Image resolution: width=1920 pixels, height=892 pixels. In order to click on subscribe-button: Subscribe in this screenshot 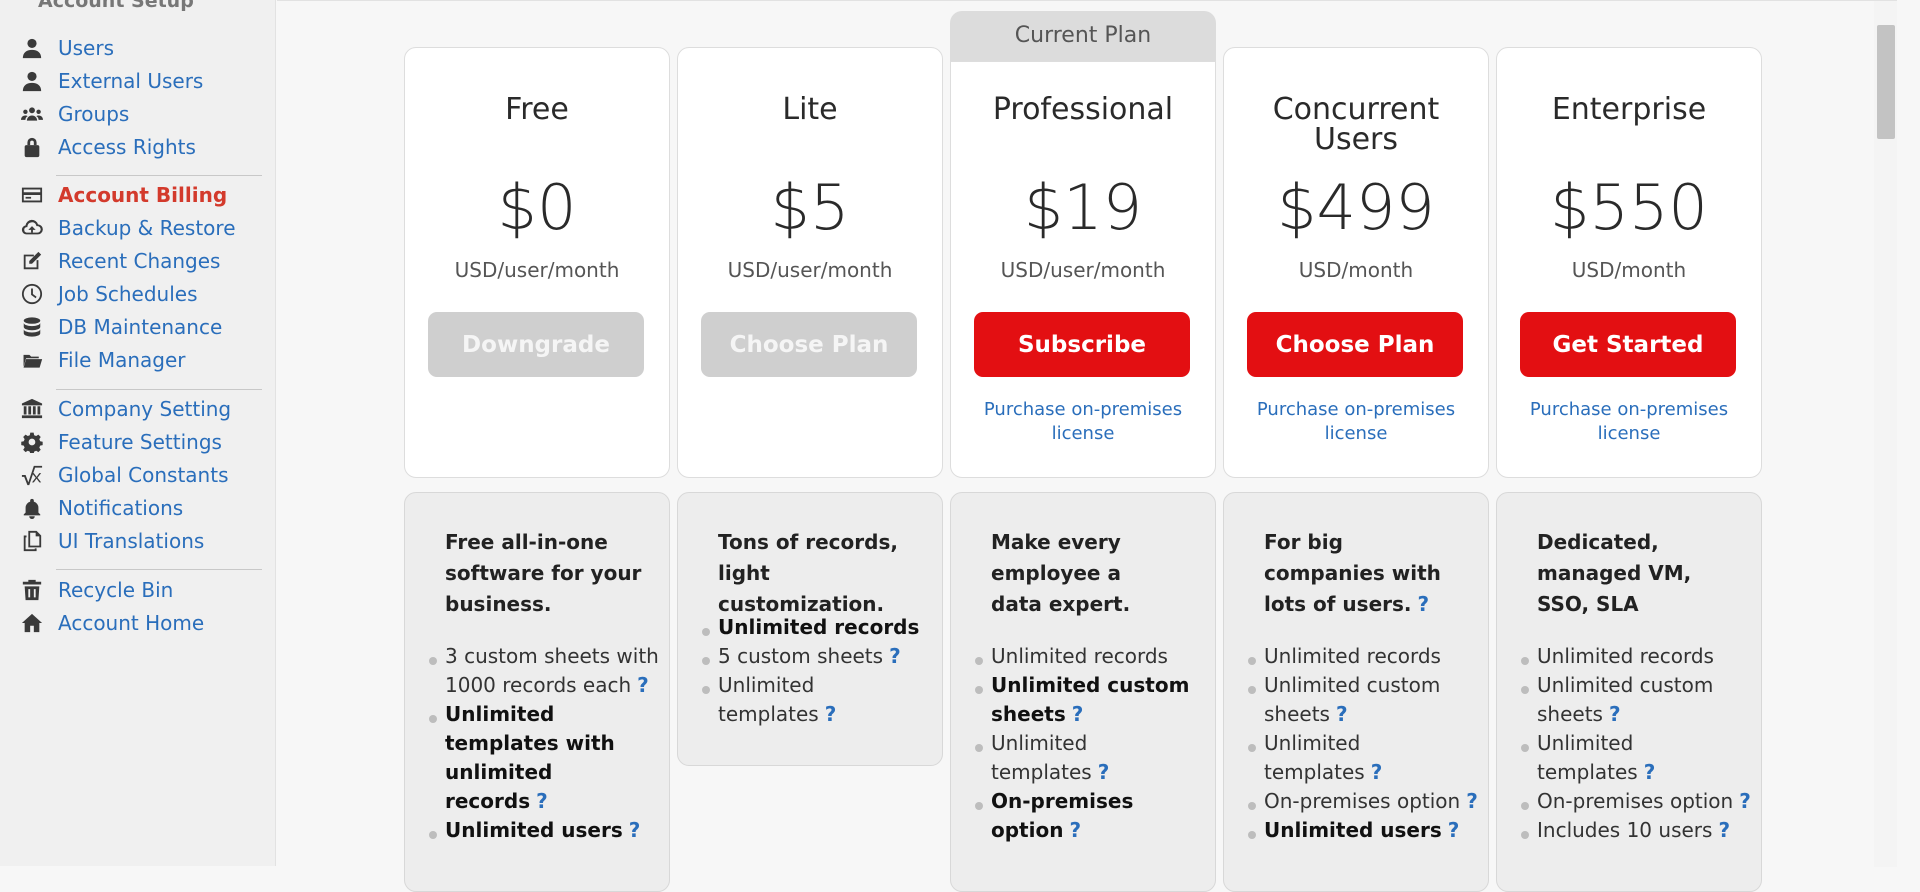, I will do `click(1082, 344)`.